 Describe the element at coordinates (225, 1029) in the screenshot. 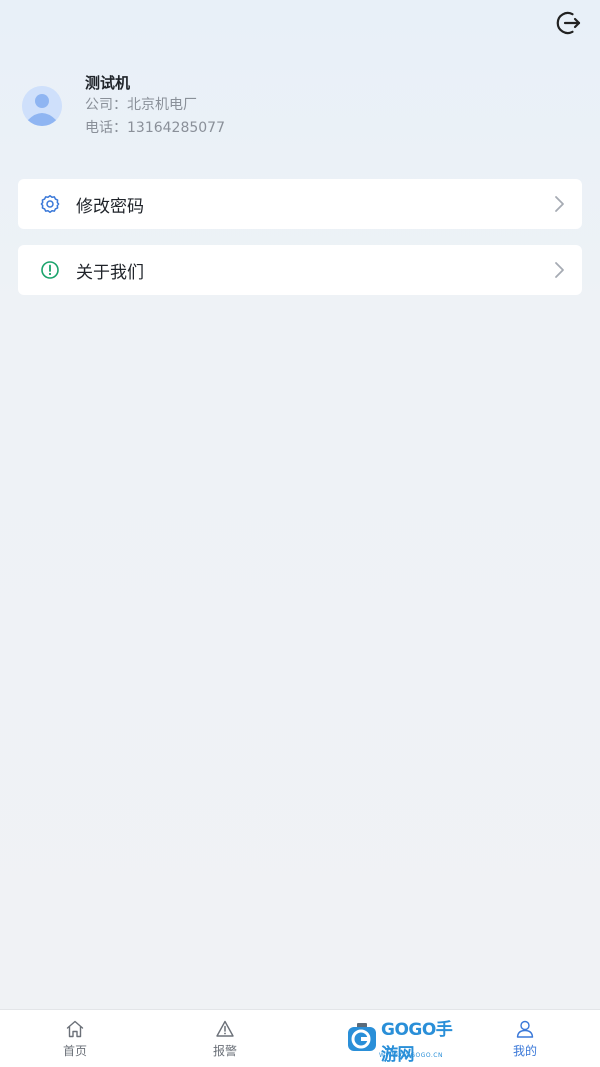

I see `warning-icon` at that location.